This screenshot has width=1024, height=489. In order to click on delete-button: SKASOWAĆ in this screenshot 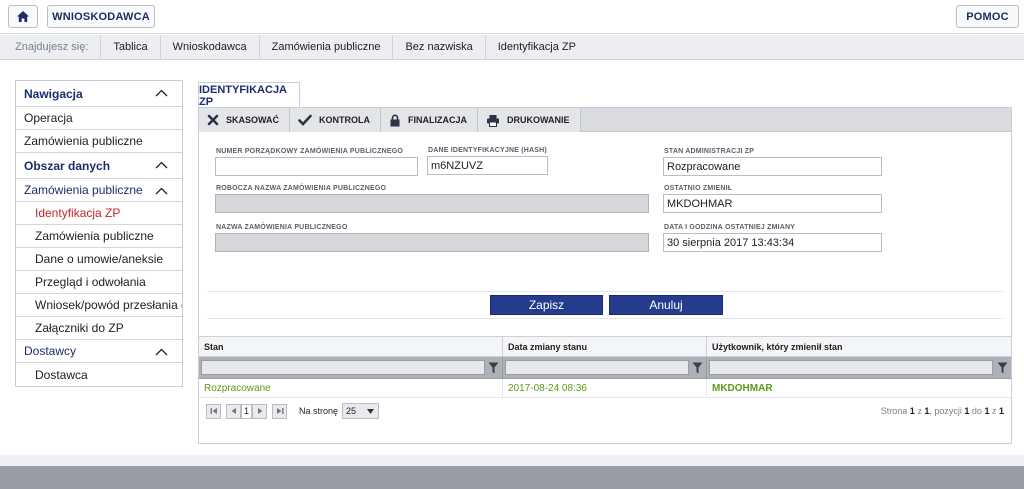, I will do `click(245, 120)`.